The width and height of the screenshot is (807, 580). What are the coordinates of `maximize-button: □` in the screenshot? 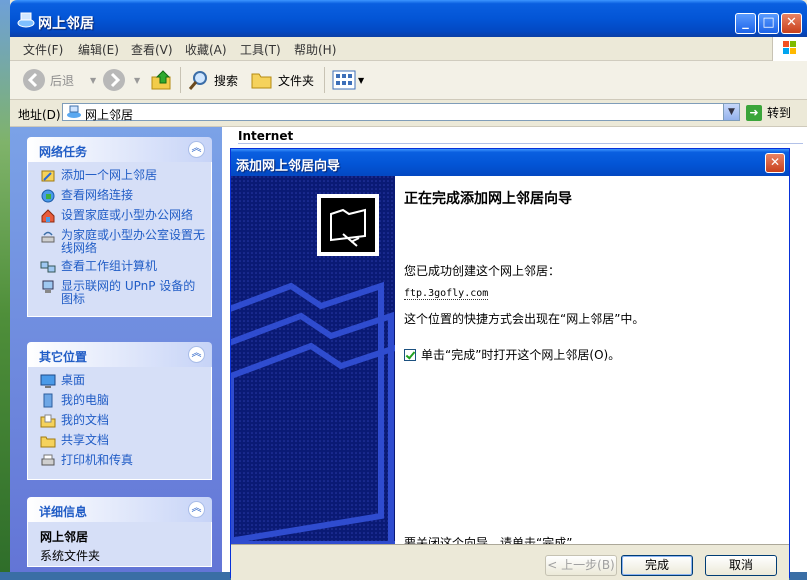 It's located at (768, 23).